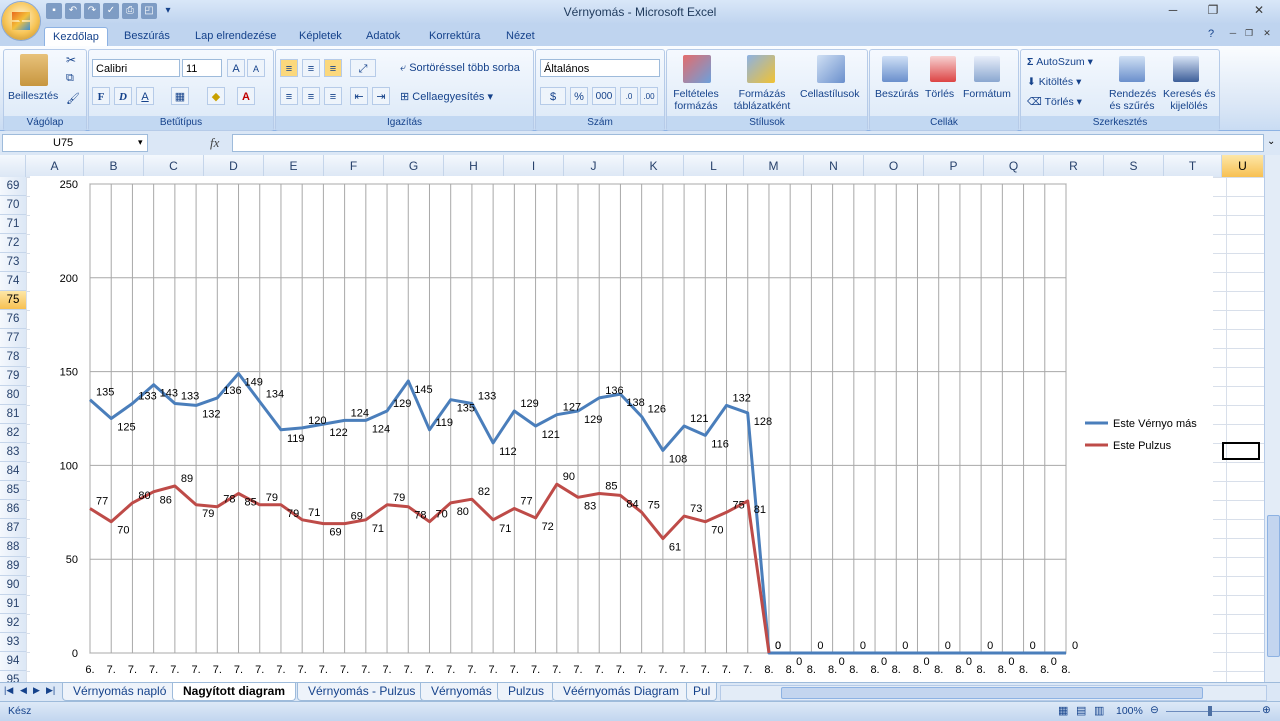 The image size is (1280, 721). What do you see at coordinates (414, 166) in the screenshot?
I see `column-header-g: G` at bounding box center [414, 166].